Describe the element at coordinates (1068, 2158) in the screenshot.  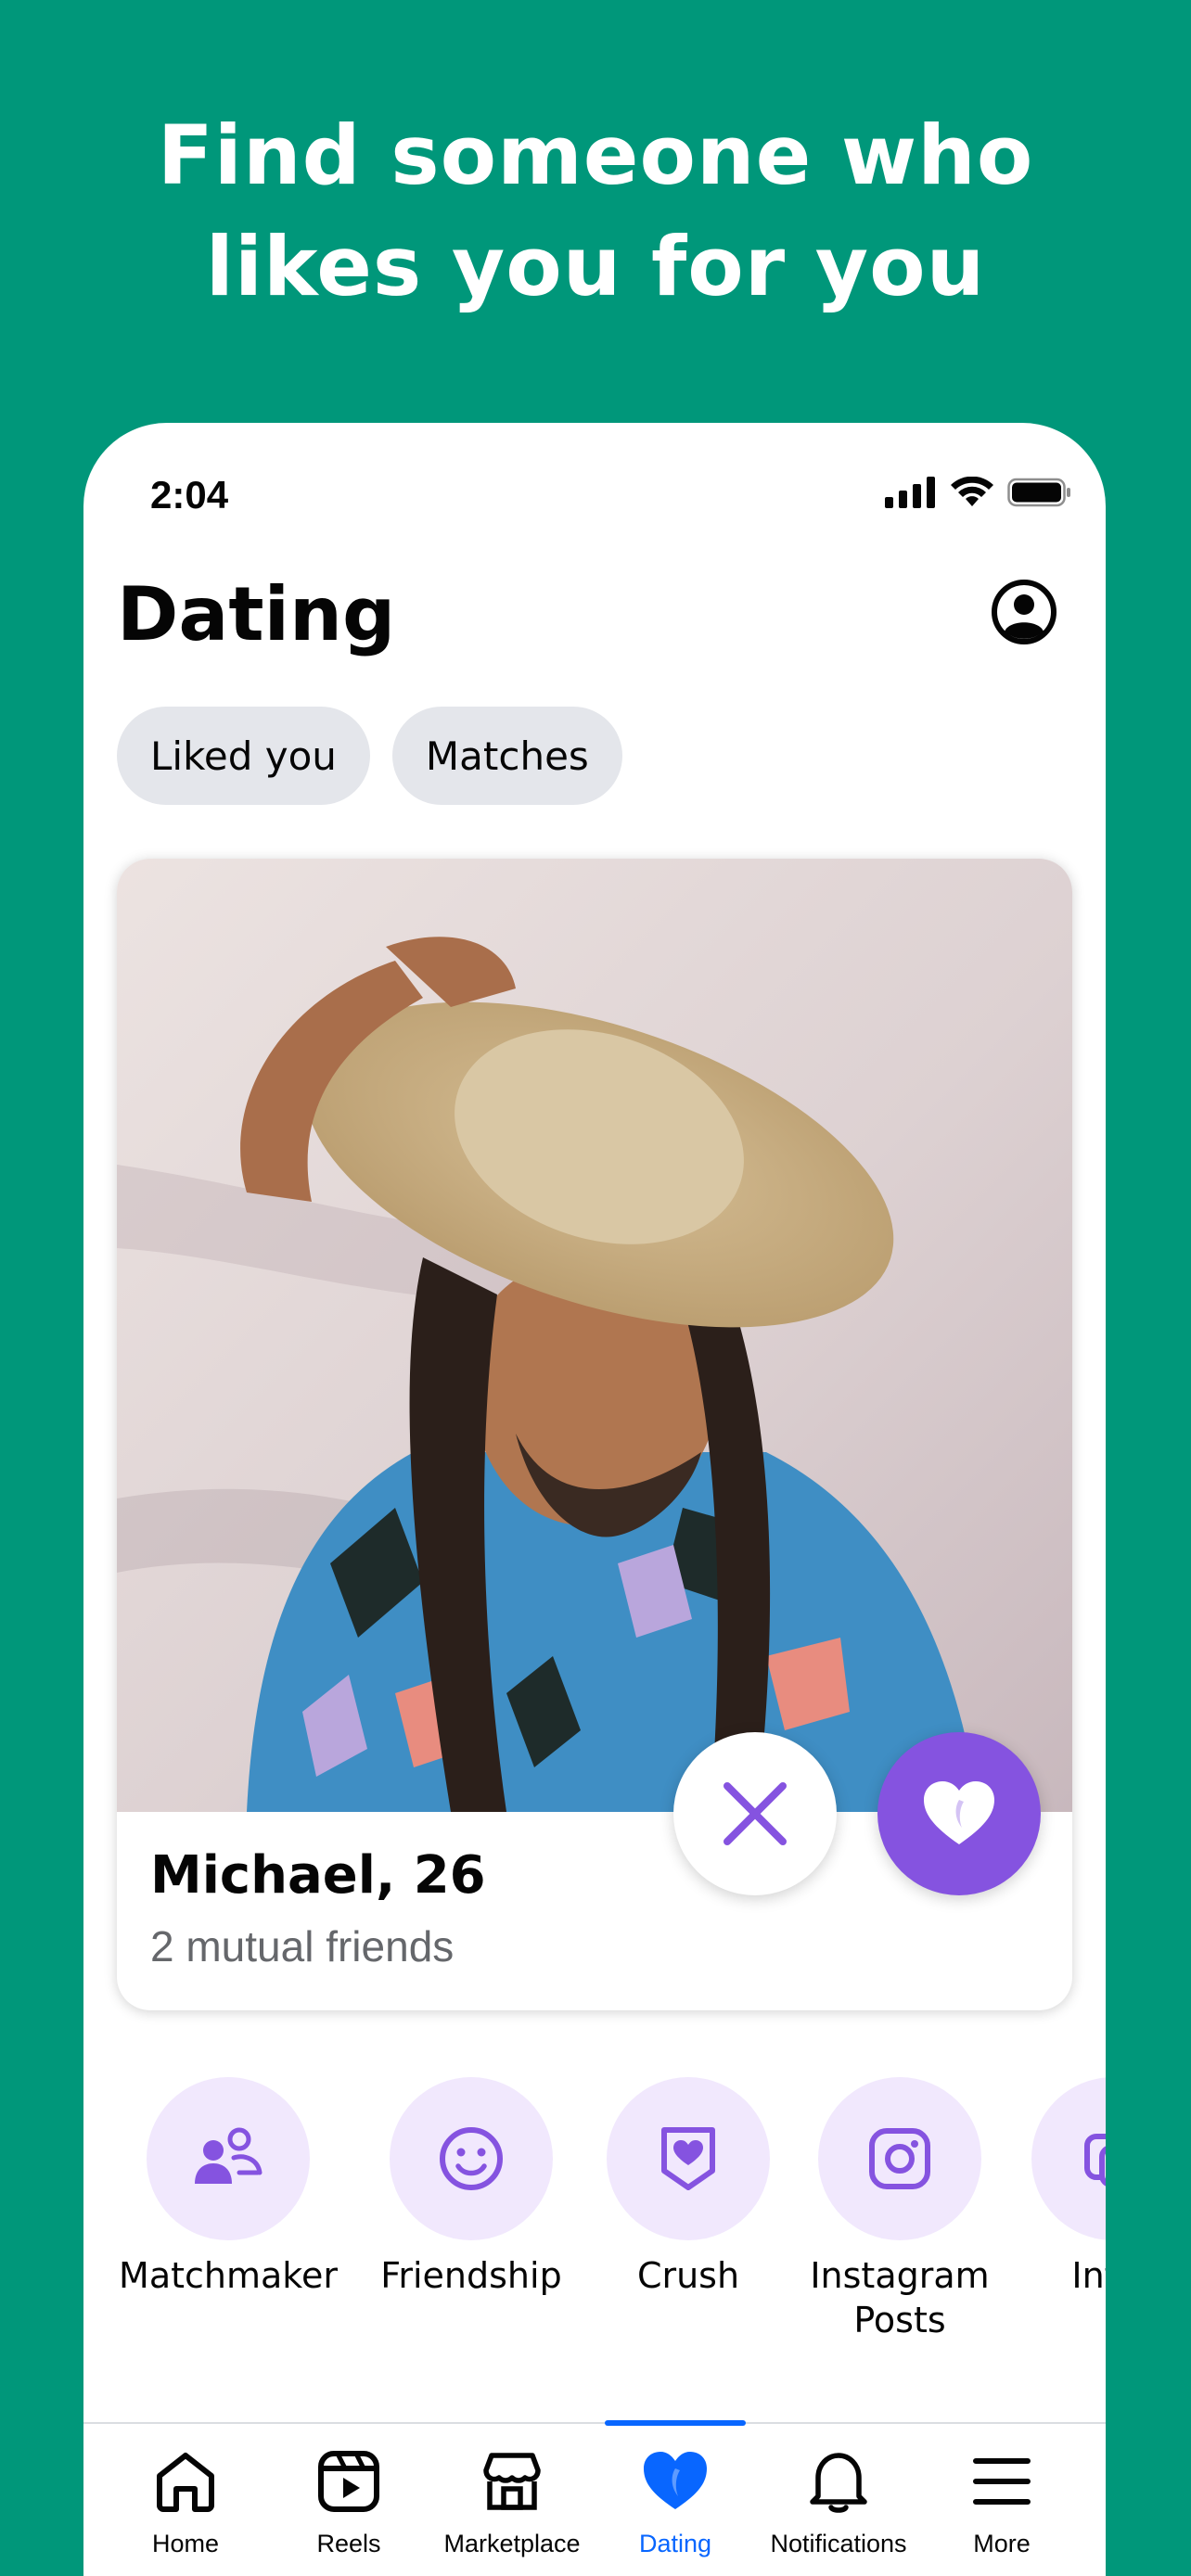
I see `interests-circle` at that location.